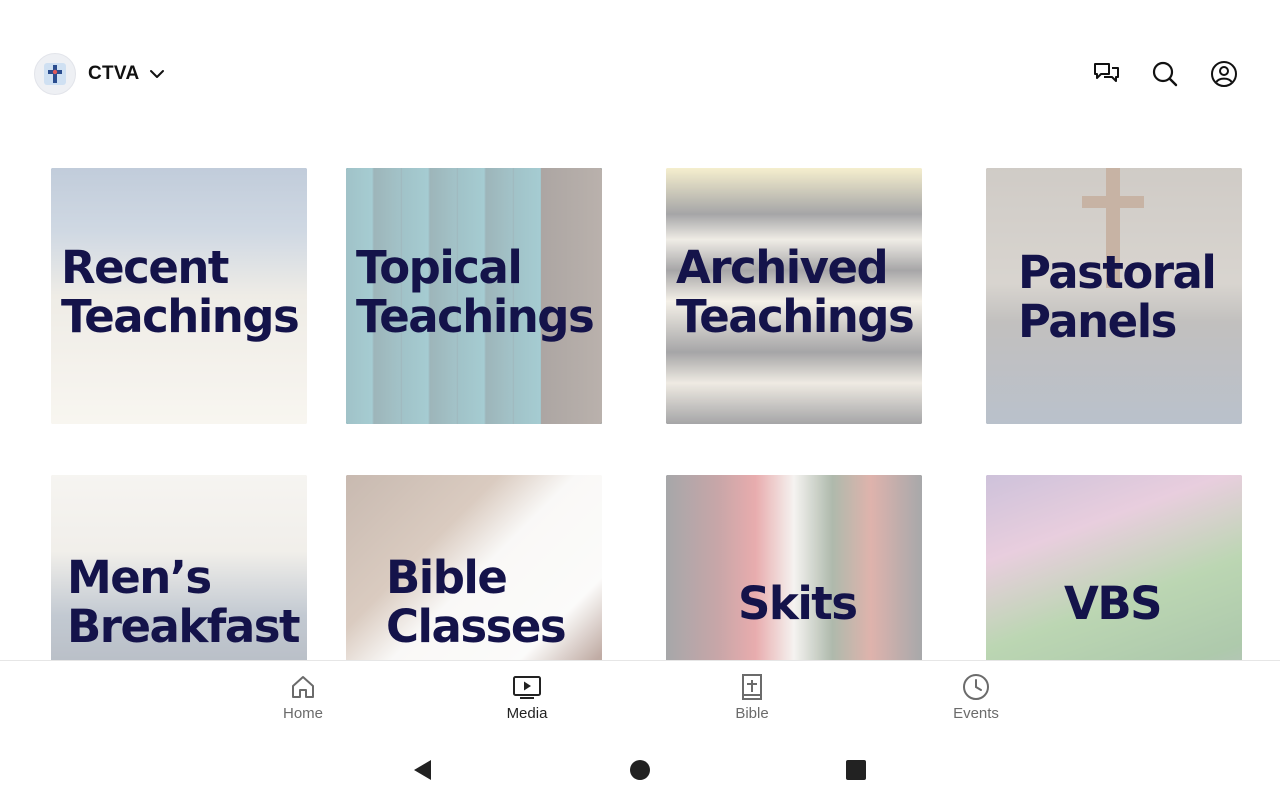 The height and width of the screenshot is (800, 1280). I want to click on account-icon, so click(1224, 74).